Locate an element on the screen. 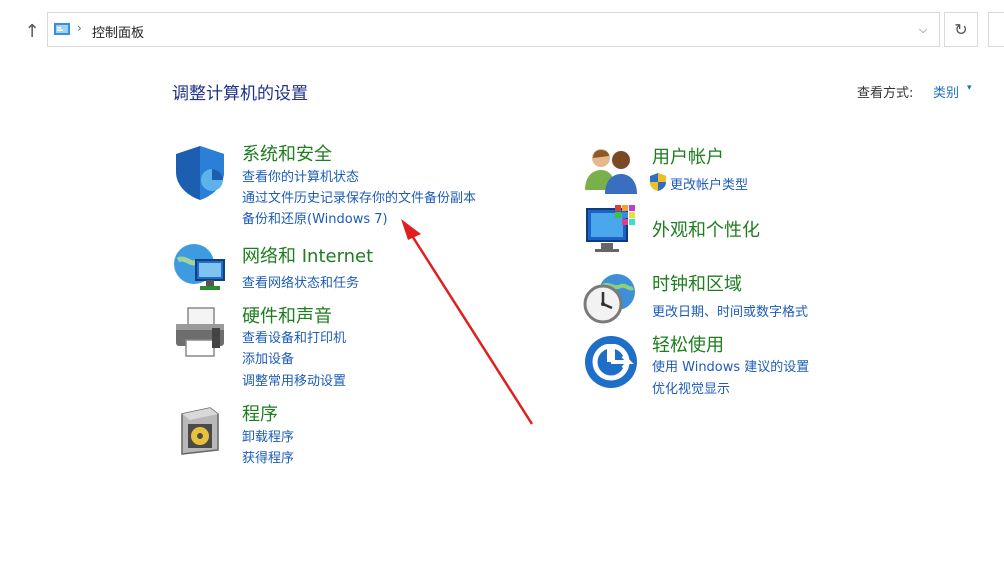  refresh-icon: ↻ is located at coordinates (961, 29).